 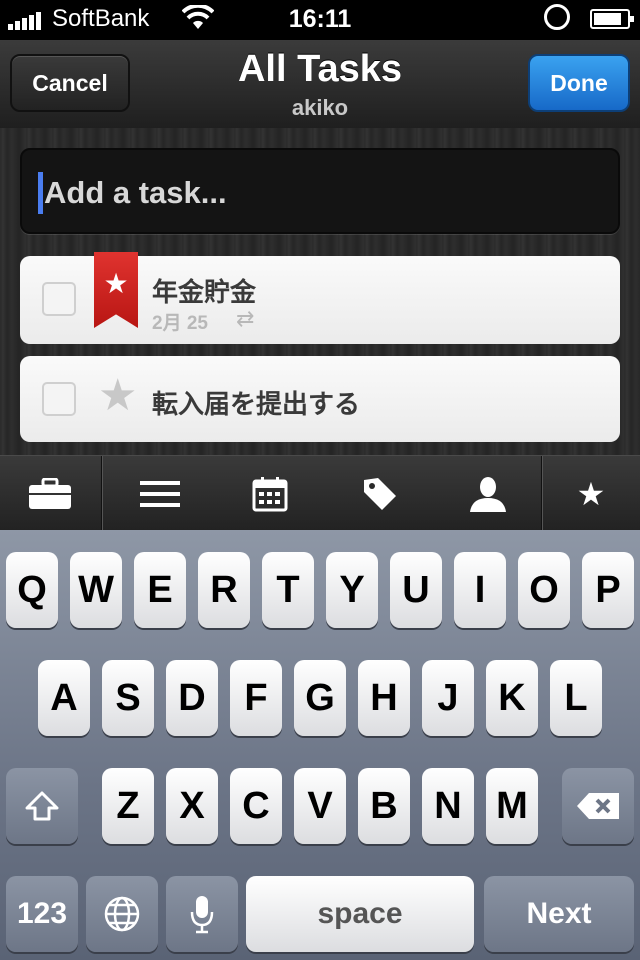 I want to click on key-n: N, so click(x=448, y=806).